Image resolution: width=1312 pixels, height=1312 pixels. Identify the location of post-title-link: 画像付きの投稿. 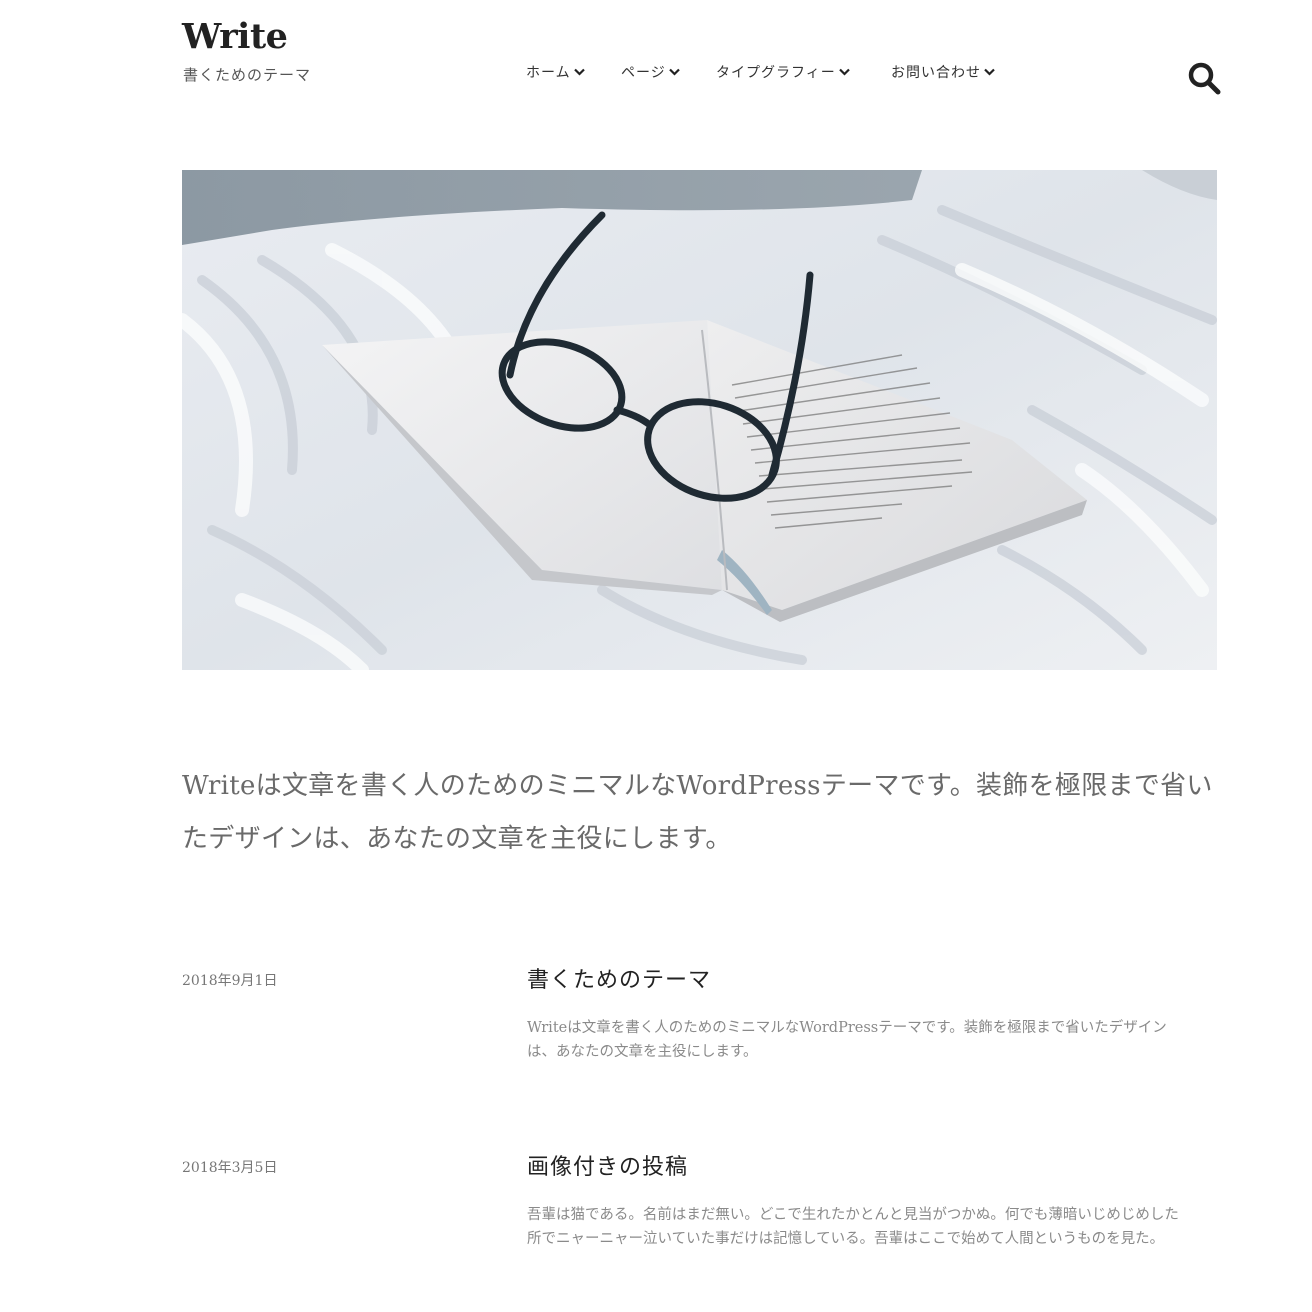
(607, 1165).